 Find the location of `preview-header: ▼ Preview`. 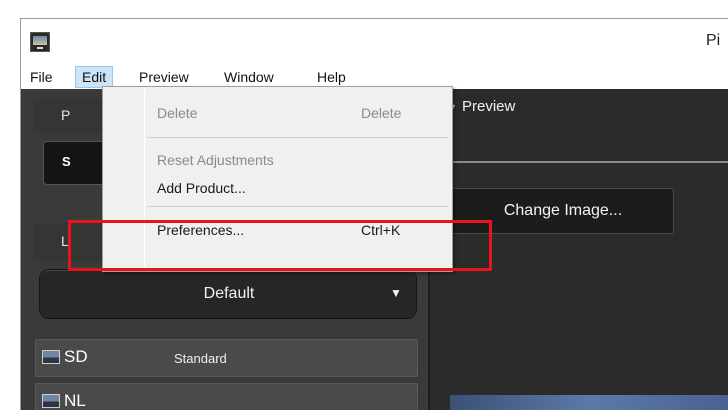

preview-header: ▼ Preview is located at coordinates (580, 109).